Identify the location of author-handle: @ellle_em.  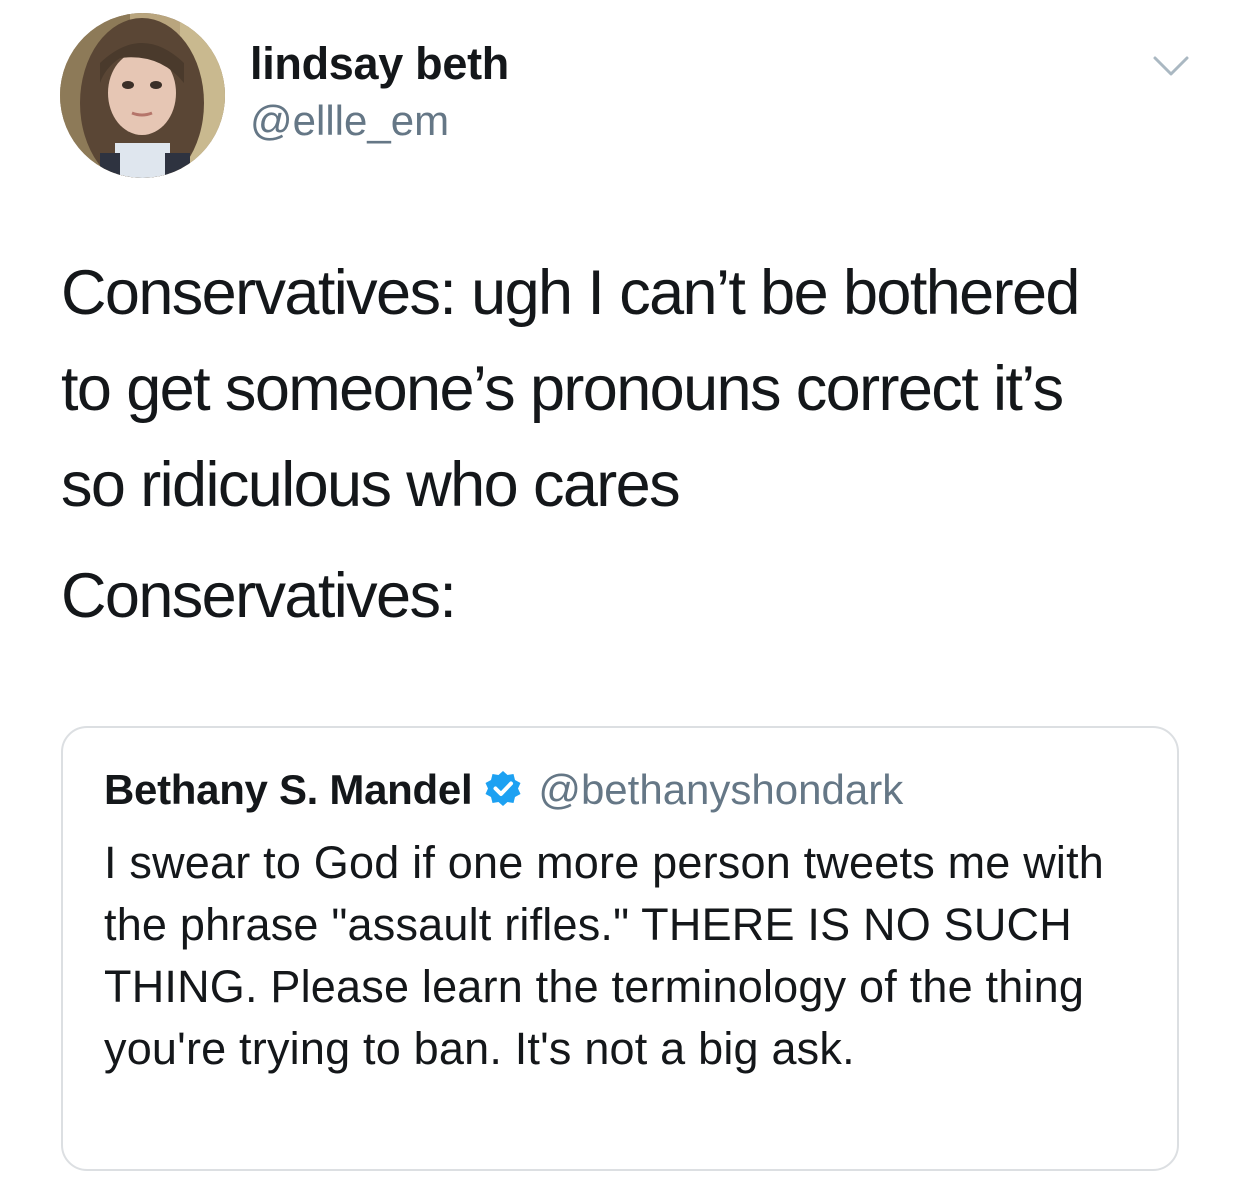
(349, 121).